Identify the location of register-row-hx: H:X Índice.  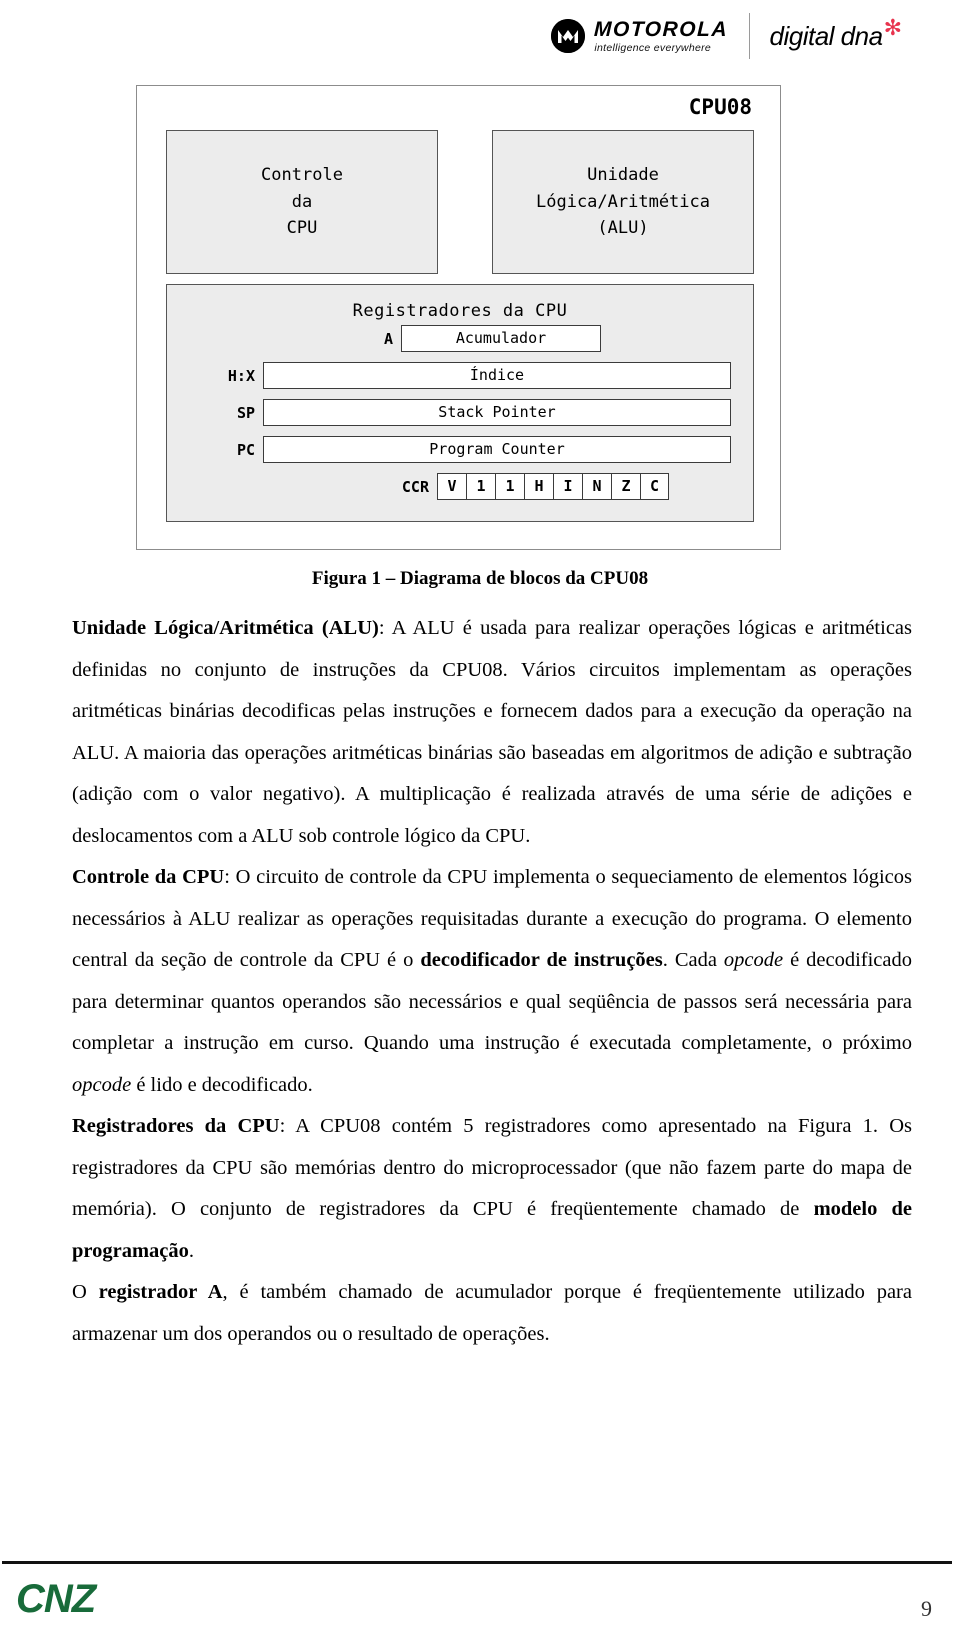
(460, 375).